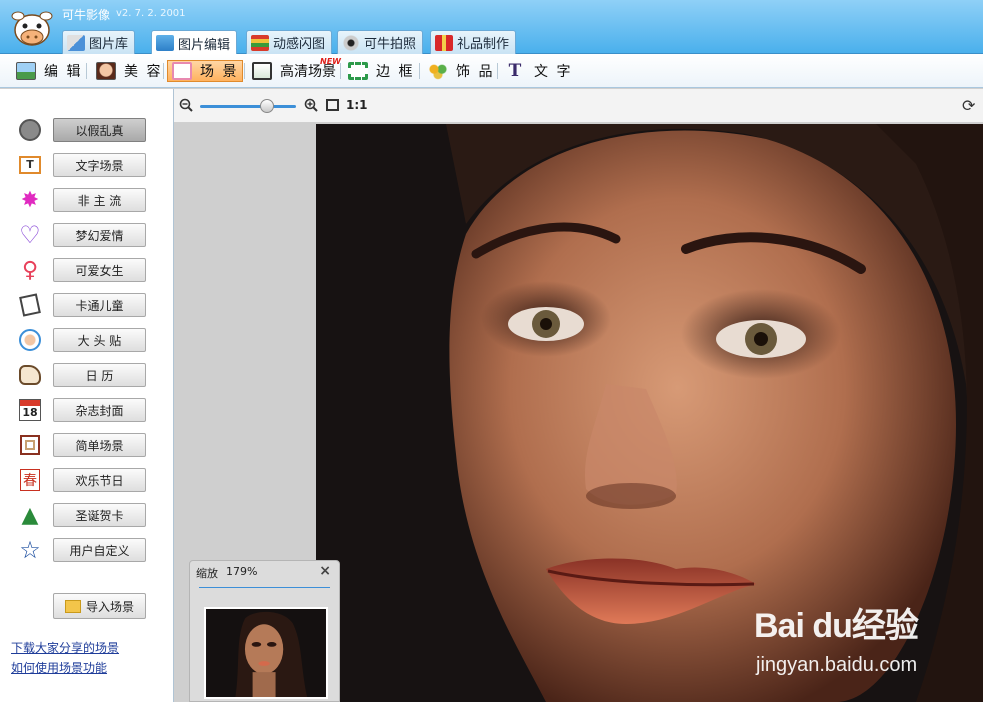 Image resolution: width=983 pixels, height=702 pixels. I want to click on thumbnail-portrait, so click(266, 653).